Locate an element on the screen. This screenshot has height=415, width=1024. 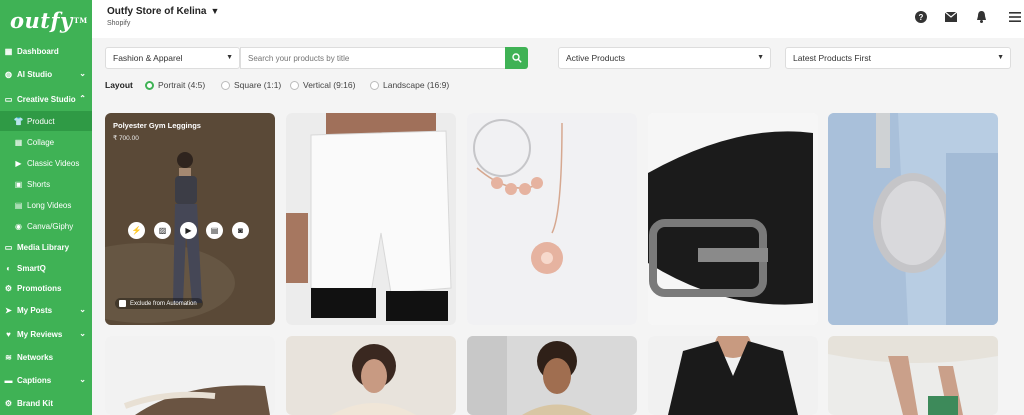
checkbox-icon is located at coordinates (122, 303).